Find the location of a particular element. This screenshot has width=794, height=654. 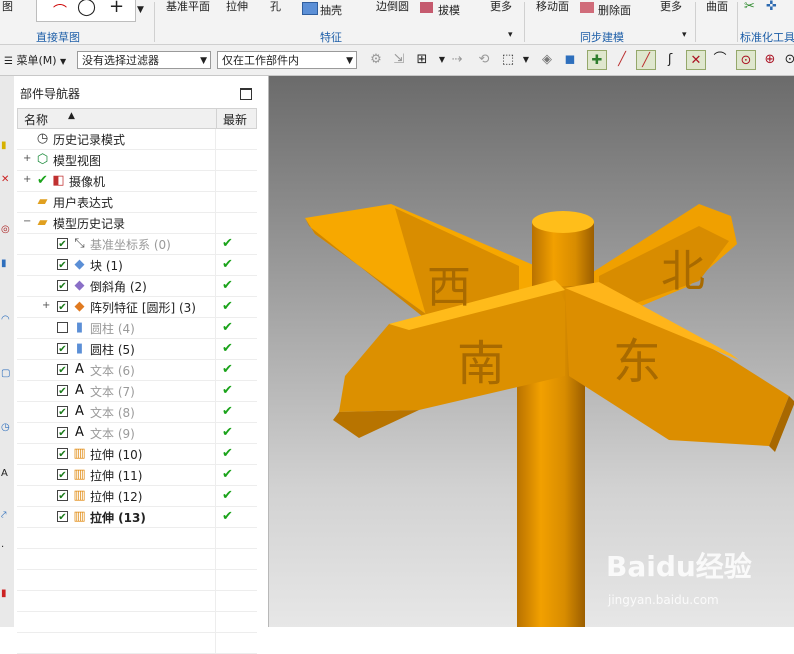

select-feature-icon: ⚙ is located at coordinates (376, 60).